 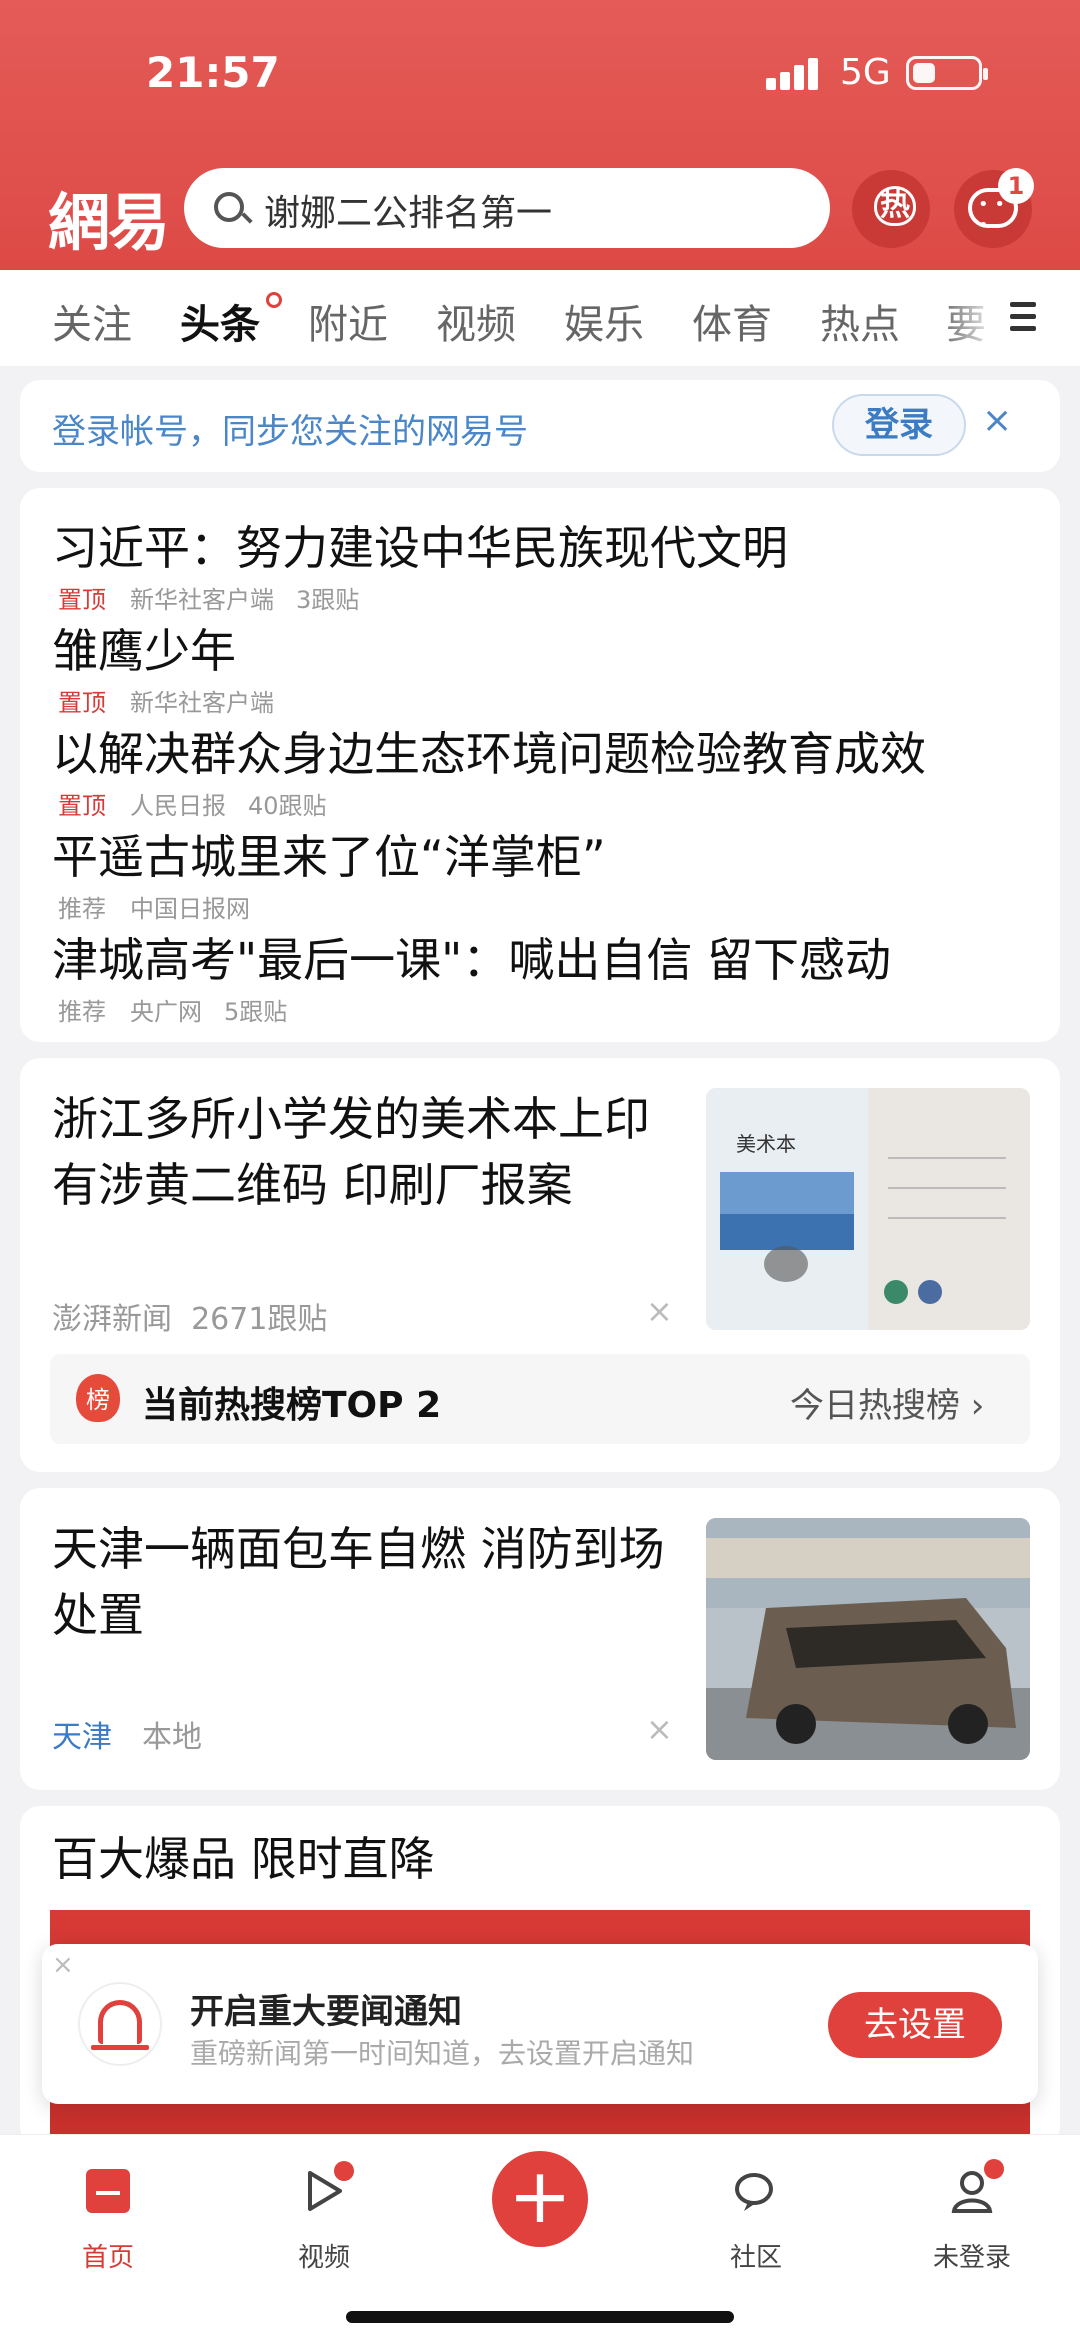 What do you see at coordinates (420, 563) in the screenshot?
I see `list-item: 习近平：努力建设中华民族现代文明 置顶 新华社客户端 3跟贴` at bounding box center [420, 563].